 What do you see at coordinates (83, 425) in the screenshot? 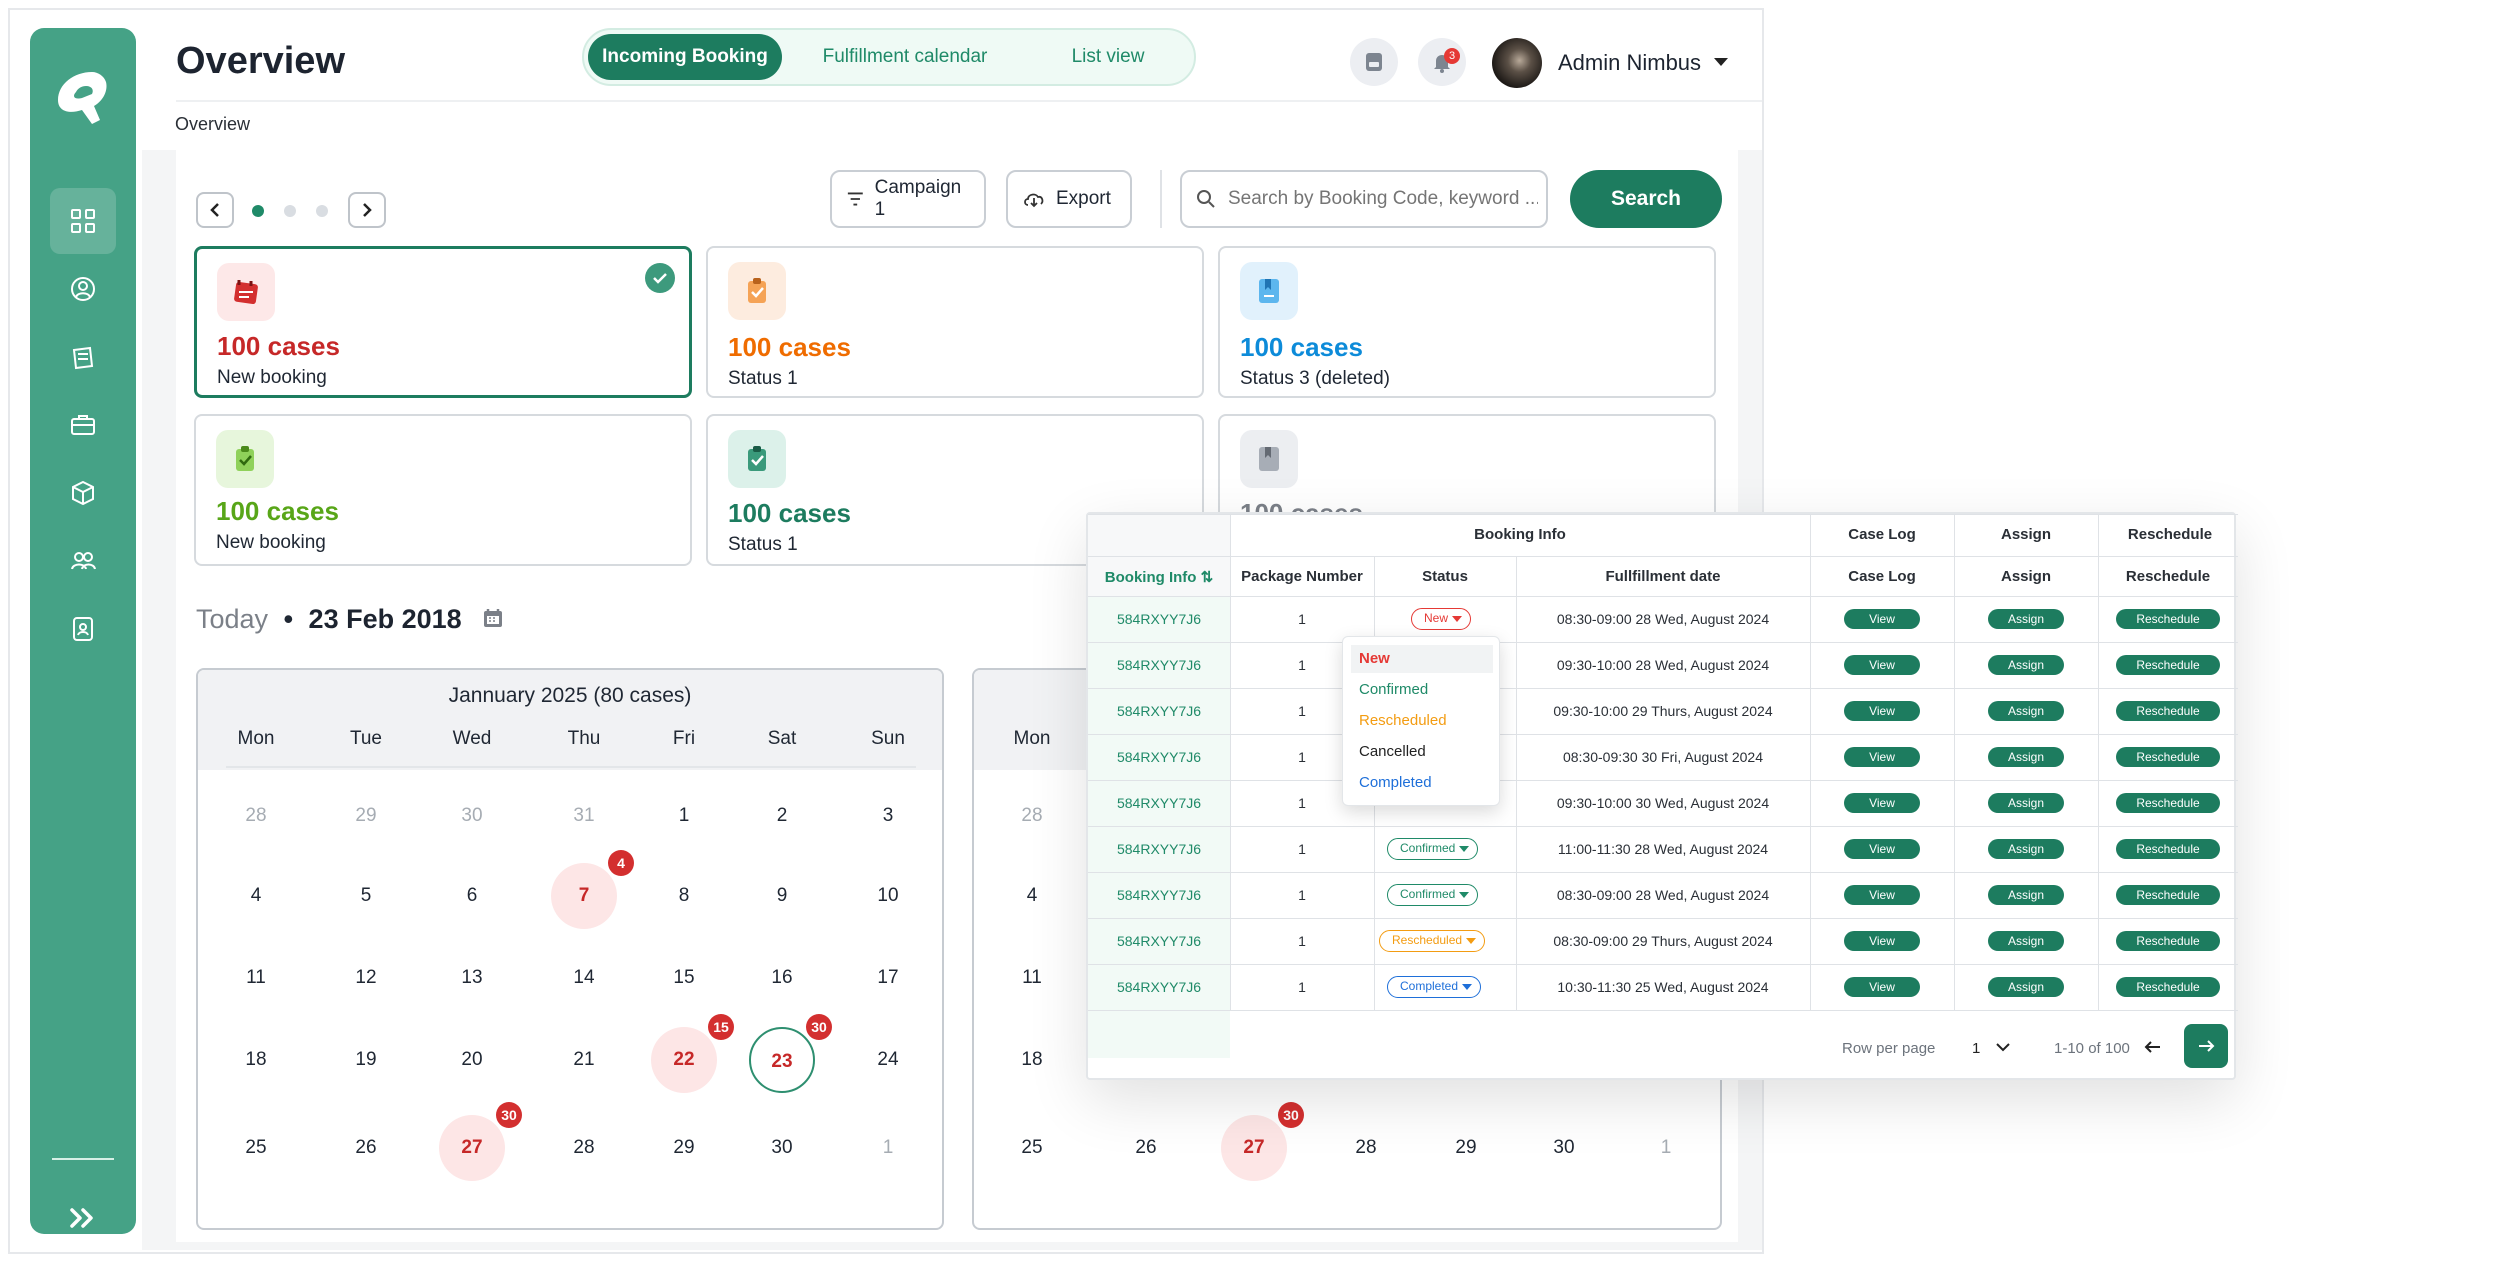
I see `nav-jobs` at bounding box center [83, 425].